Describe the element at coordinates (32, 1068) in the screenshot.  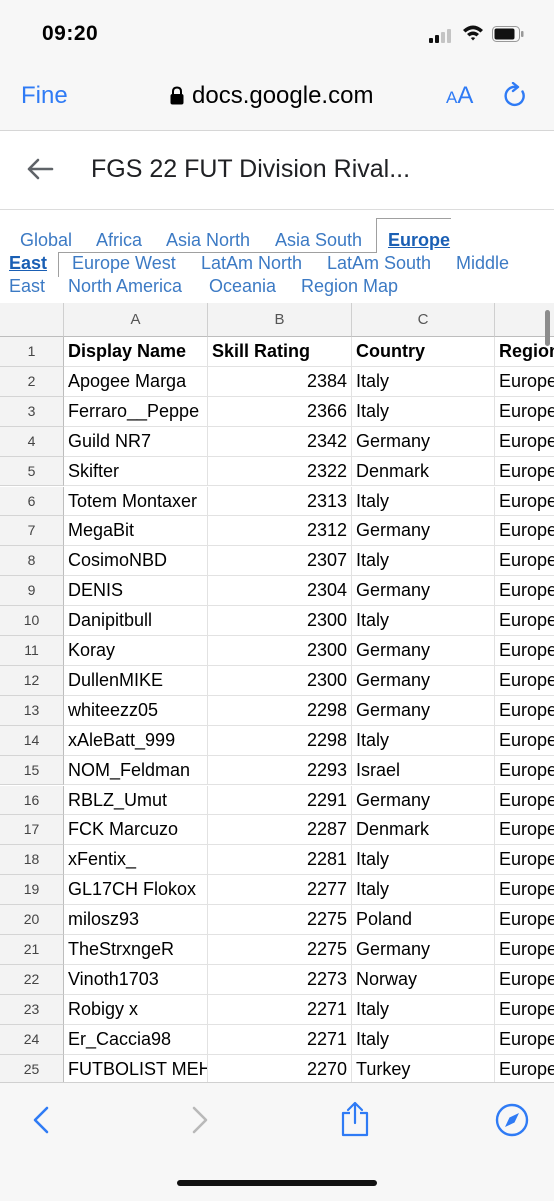
I see `row-number: 25` at that location.